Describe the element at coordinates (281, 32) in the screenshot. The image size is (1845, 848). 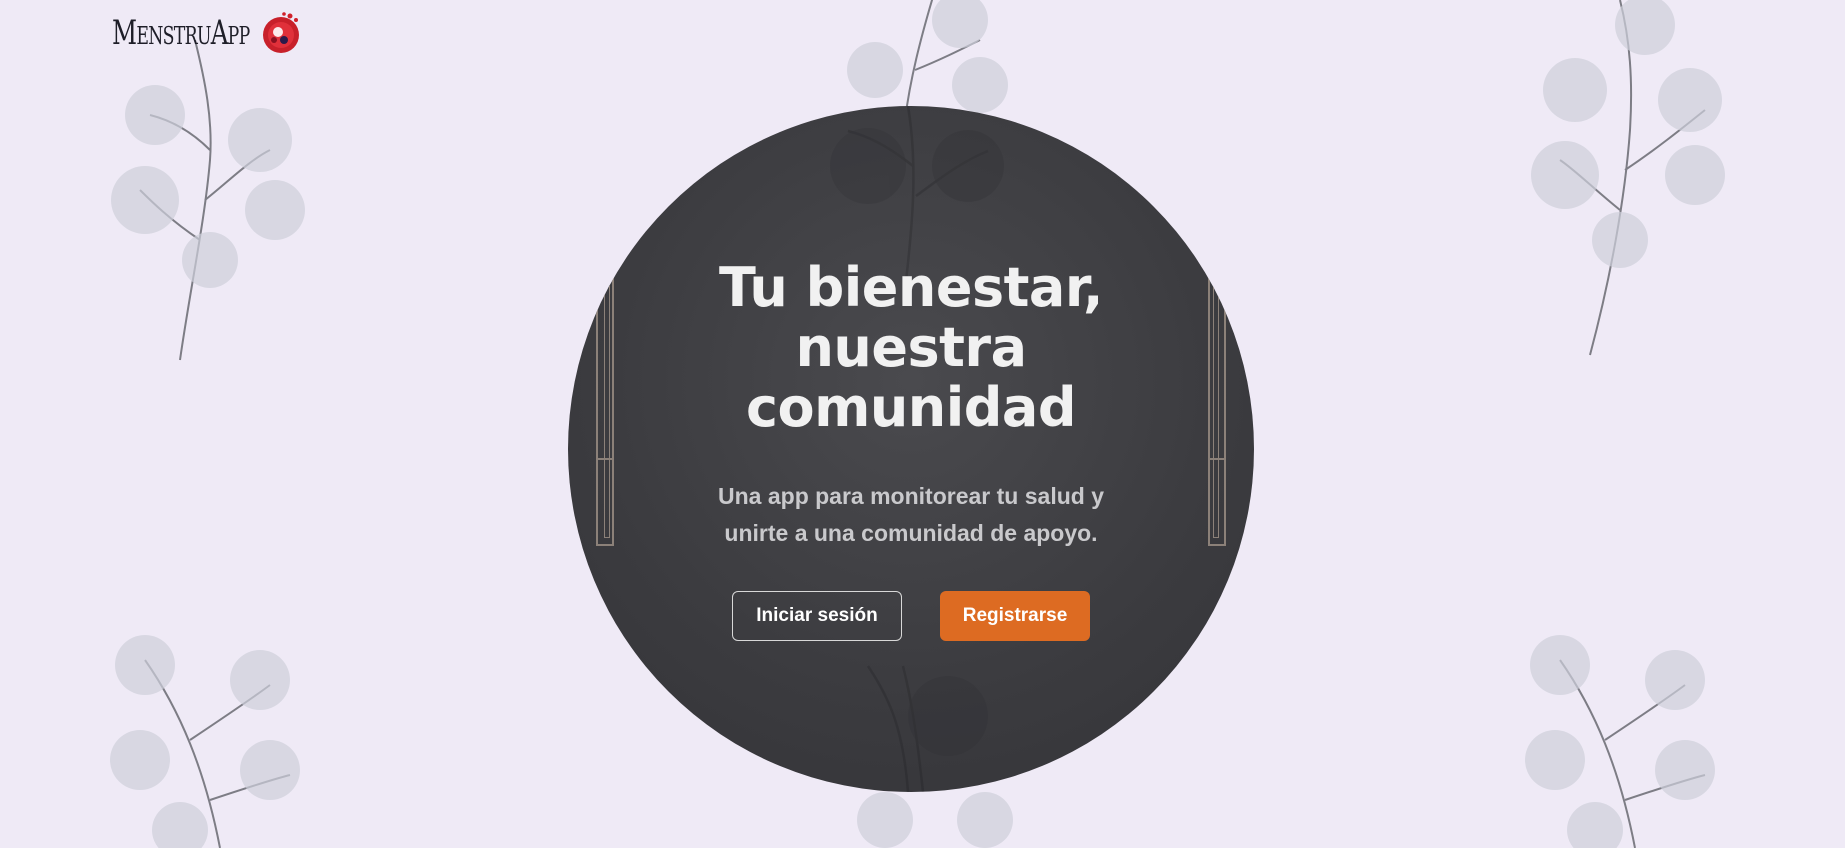
I see `red-blood-drop-icon` at that location.